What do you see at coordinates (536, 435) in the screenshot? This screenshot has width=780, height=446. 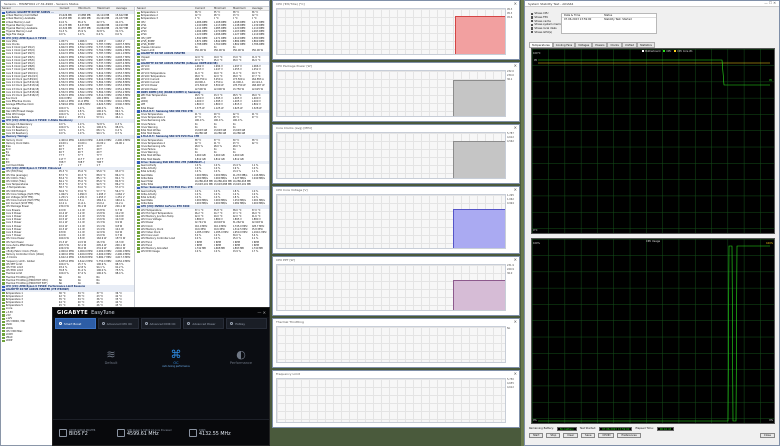 I see `start-button: Start` at bounding box center [536, 435].